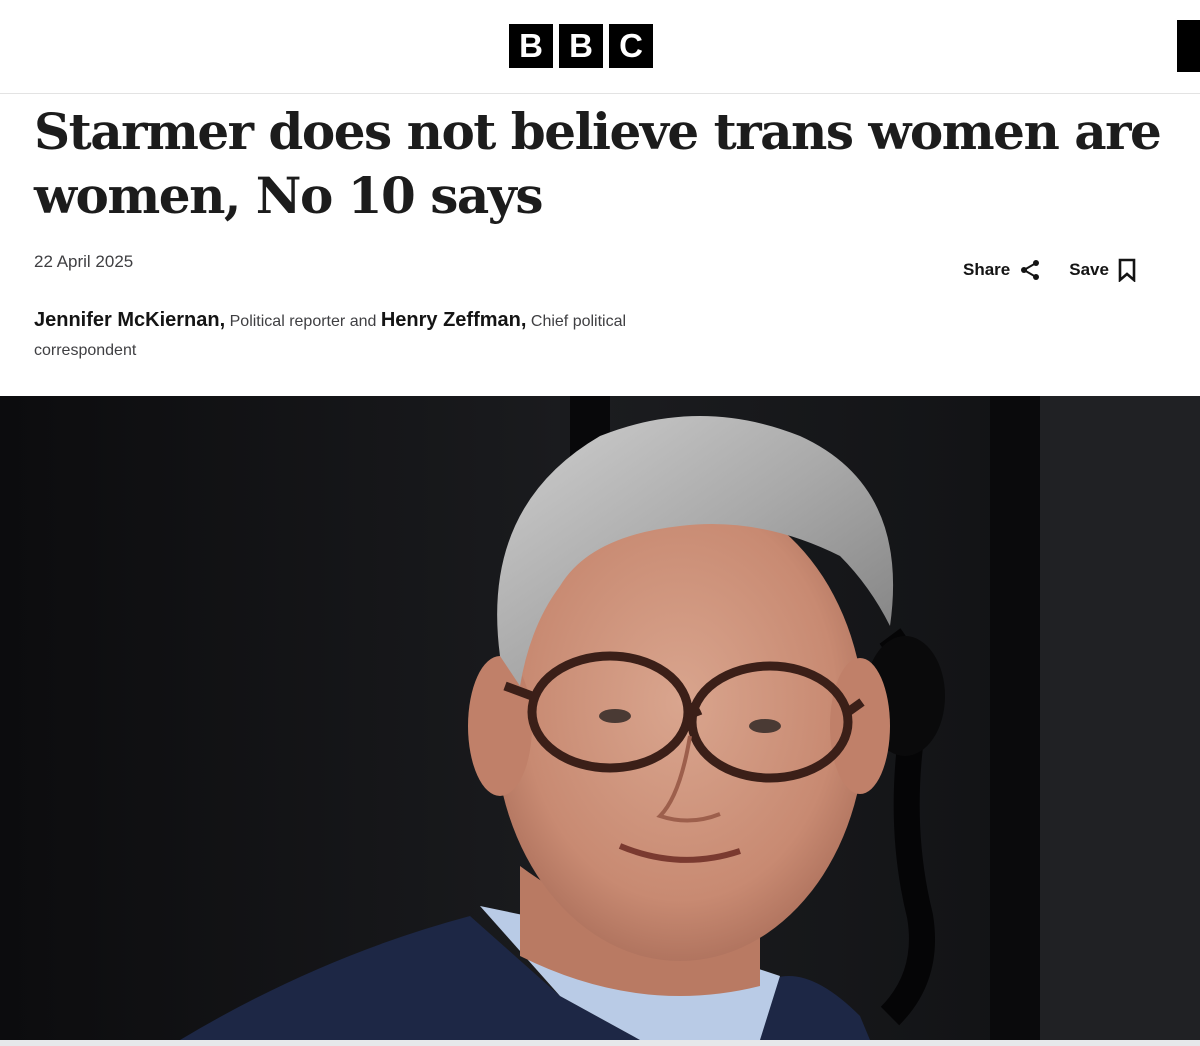  What do you see at coordinates (454, 320) in the screenshot?
I see `author-name: Henry Zeffman,` at bounding box center [454, 320].